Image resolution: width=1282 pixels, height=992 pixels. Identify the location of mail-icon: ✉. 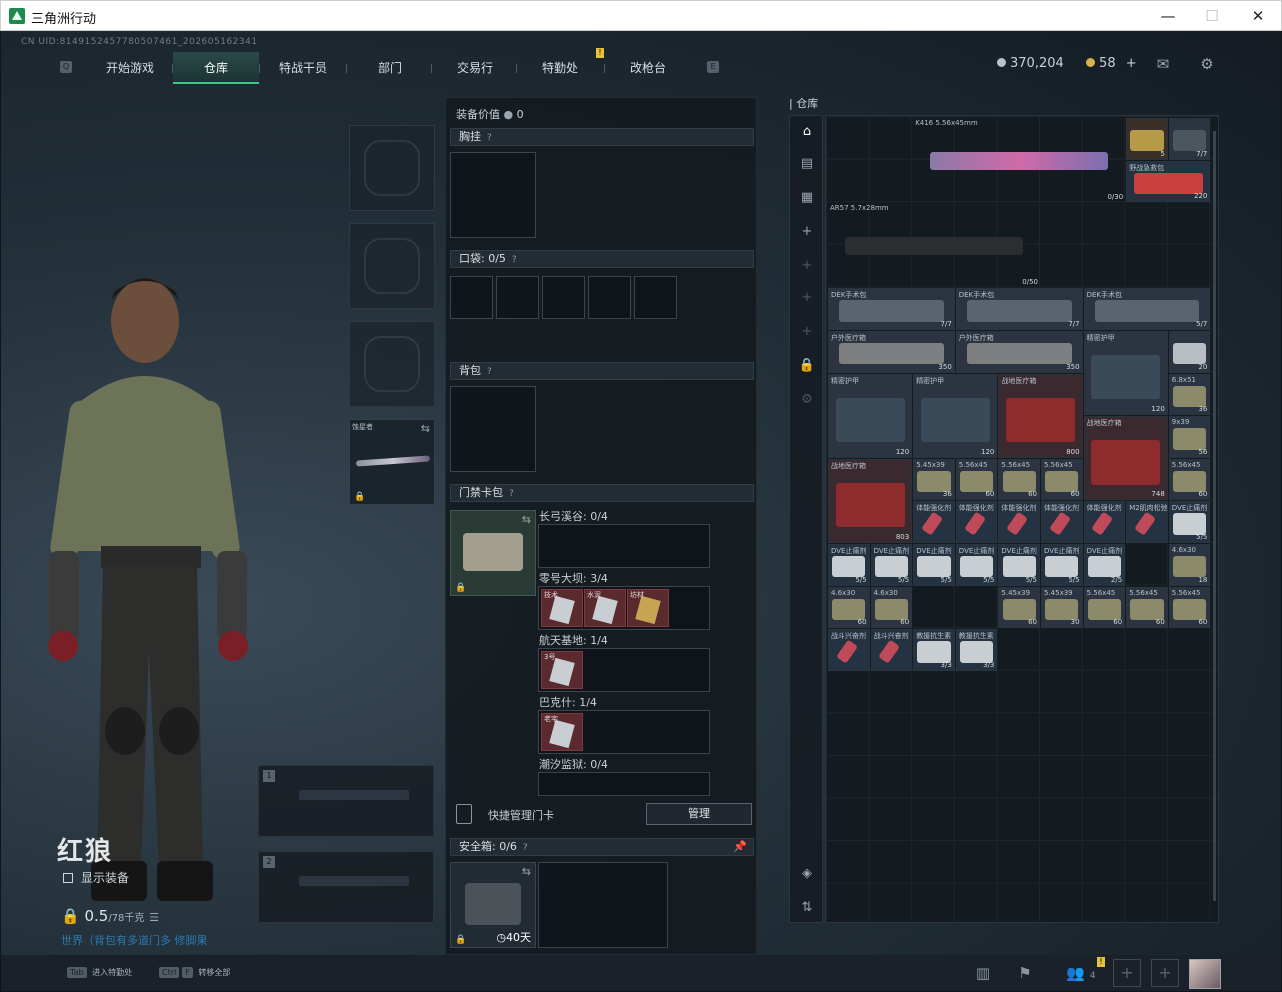
(1163, 64).